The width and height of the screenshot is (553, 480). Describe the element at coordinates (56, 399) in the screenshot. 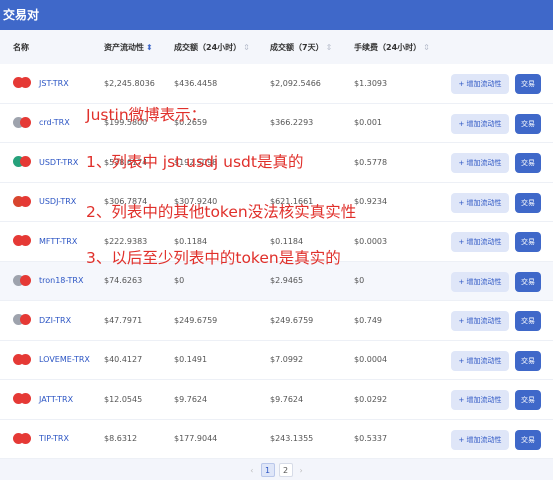

I see `pair-name: JATT-TRX` at that location.